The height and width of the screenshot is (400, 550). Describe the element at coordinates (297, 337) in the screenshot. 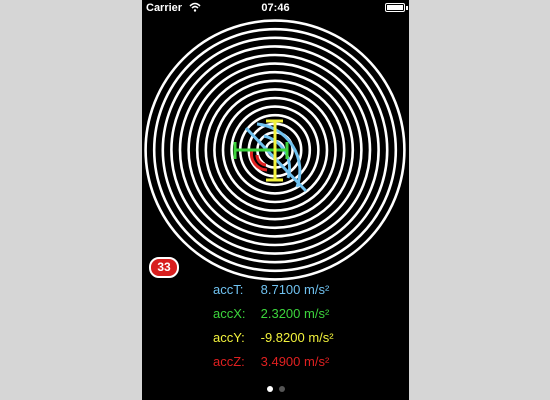

I see `acc-y-value: -9.8200 m/s²` at that location.